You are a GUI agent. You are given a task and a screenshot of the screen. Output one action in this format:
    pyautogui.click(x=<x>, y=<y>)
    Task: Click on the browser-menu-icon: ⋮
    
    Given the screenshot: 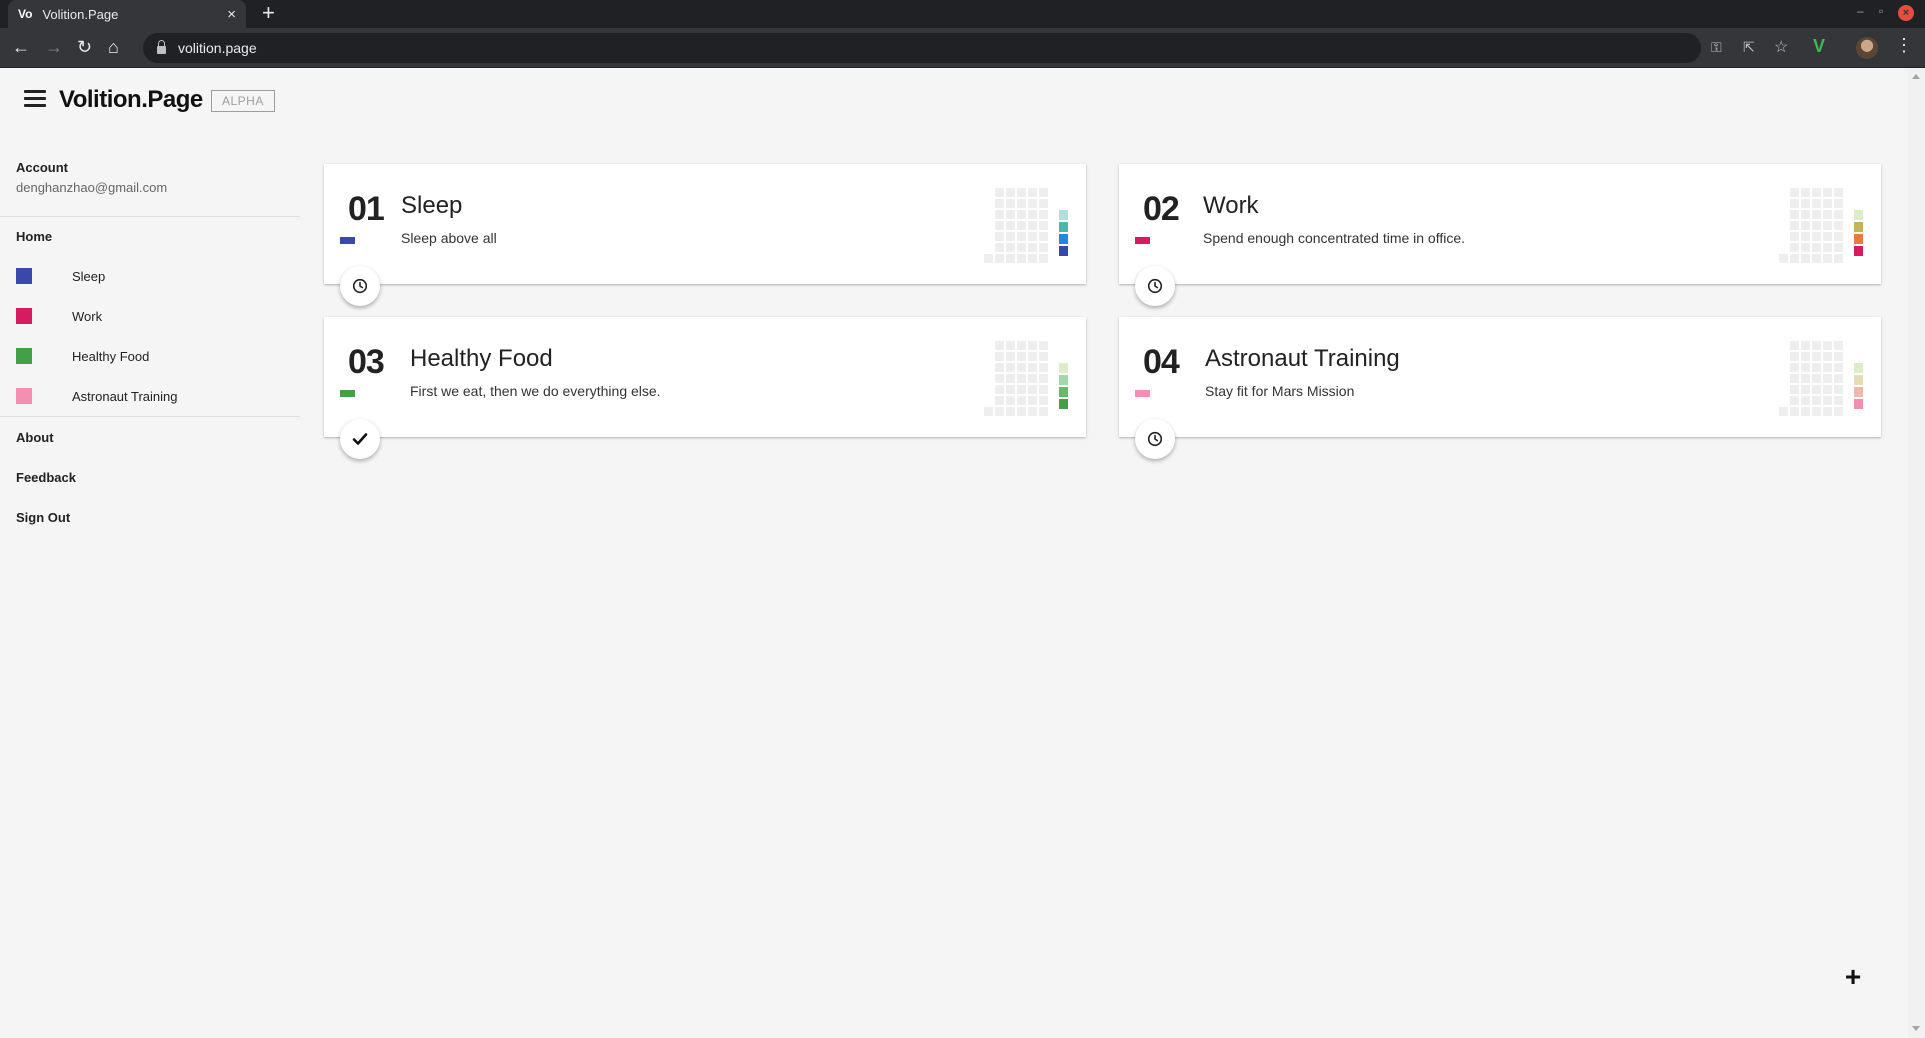 What is the action you would take?
    pyautogui.click(x=1904, y=45)
    